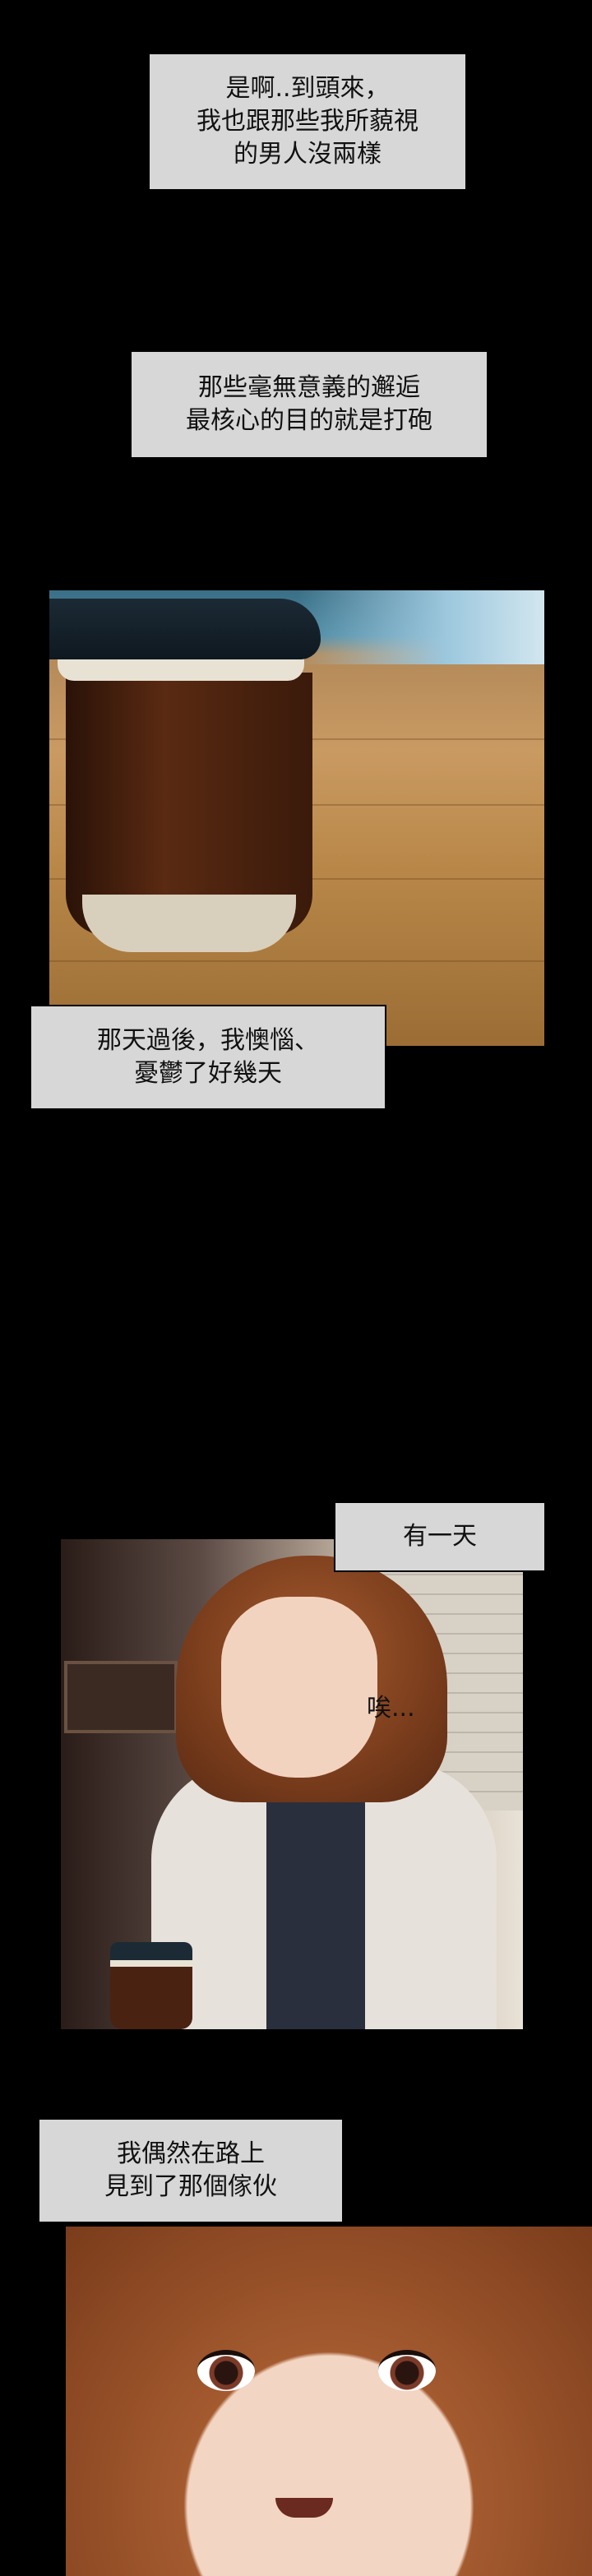  What do you see at coordinates (189, 923) in the screenshot?
I see `coffee-cup-sleeve-bottom` at bounding box center [189, 923].